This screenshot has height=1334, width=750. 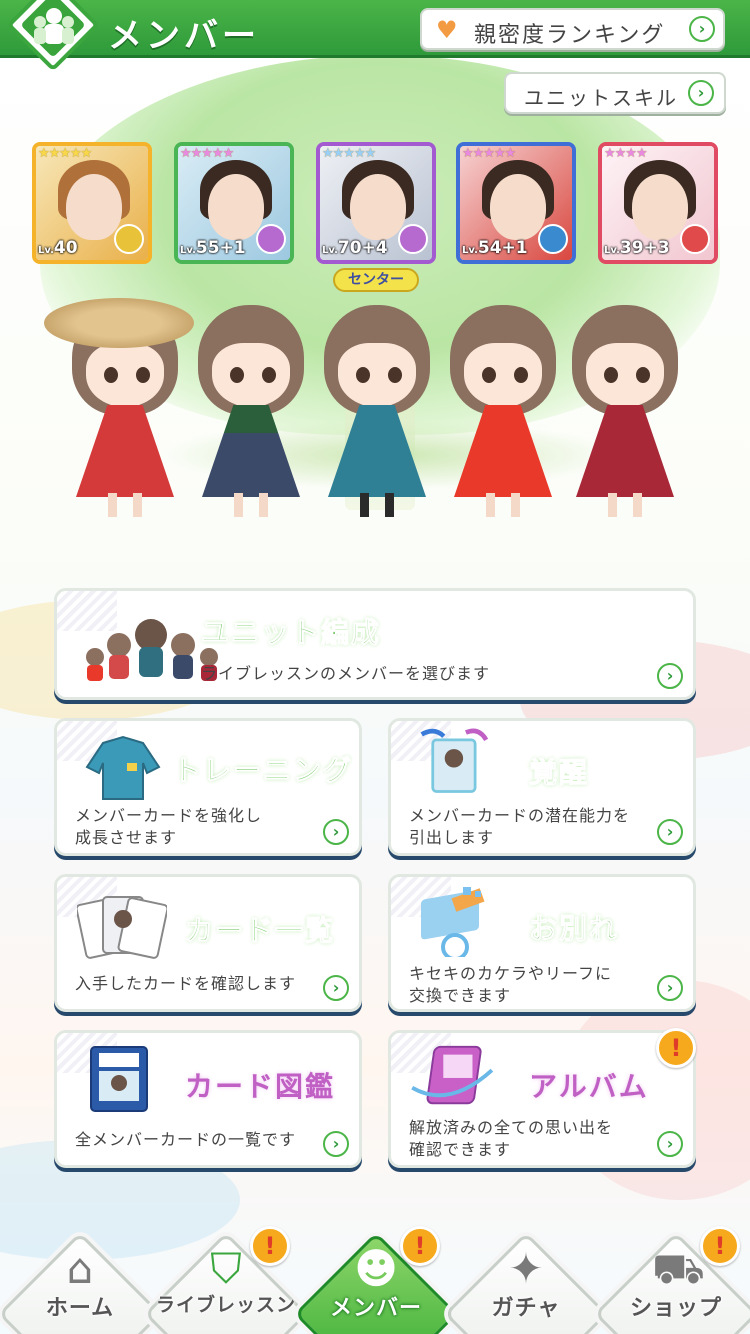 What do you see at coordinates (346, 673) in the screenshot?
I see `unit-formation-desc: ライブレッスンのメンバーを選びます` at bounding box center [346, 673].